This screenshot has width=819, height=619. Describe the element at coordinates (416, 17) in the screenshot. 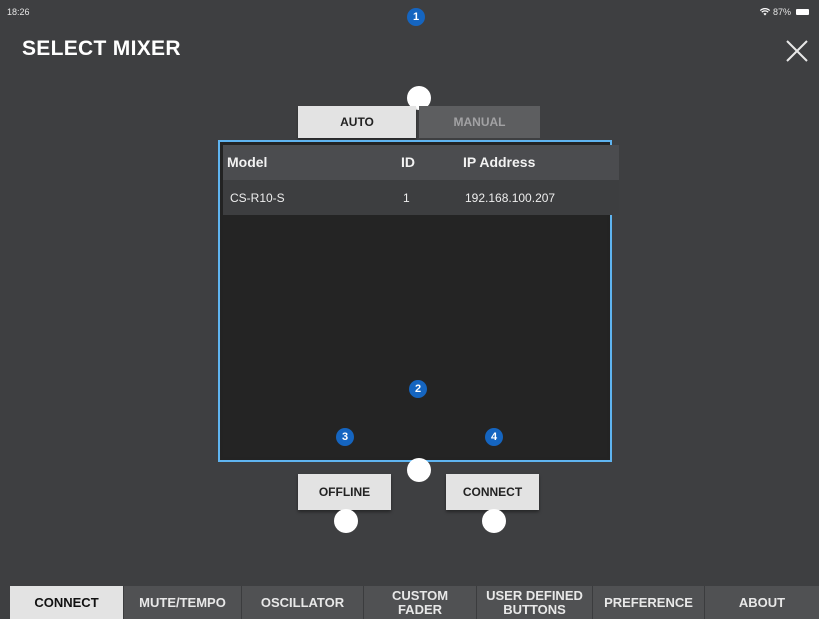

I see `callout-badge-1: 1` at that location.